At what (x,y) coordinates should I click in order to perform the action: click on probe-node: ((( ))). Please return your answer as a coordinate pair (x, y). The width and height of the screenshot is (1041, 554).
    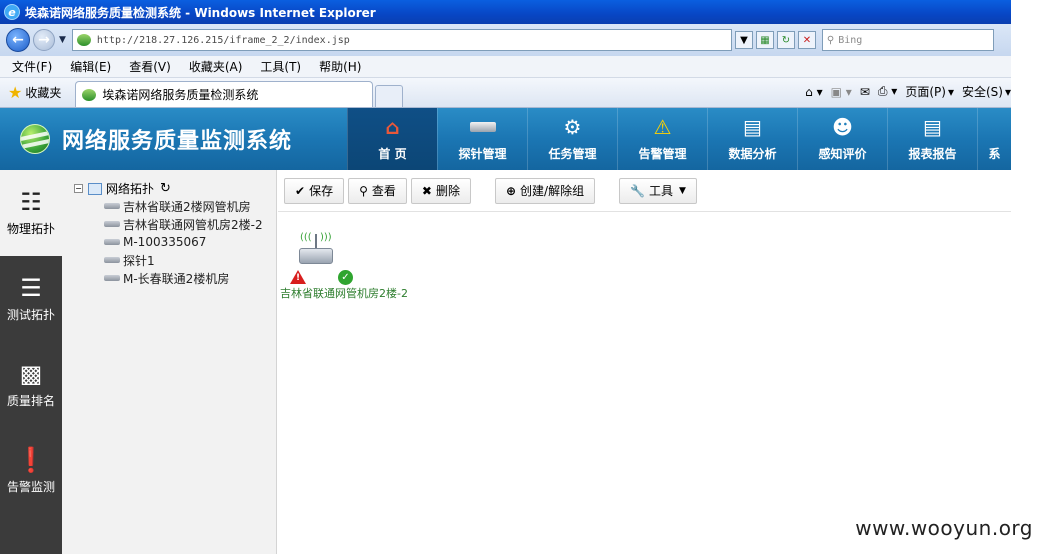
    Looking at the image, I should click on (316, 253).